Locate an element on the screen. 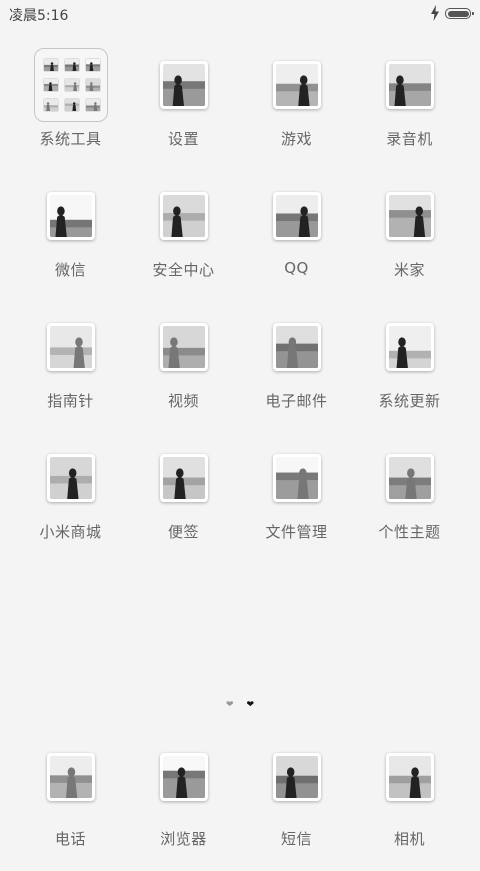 The image size is (480, 871). app-system-tools-folder: 系统工具 is located at coordinates (70, 113).